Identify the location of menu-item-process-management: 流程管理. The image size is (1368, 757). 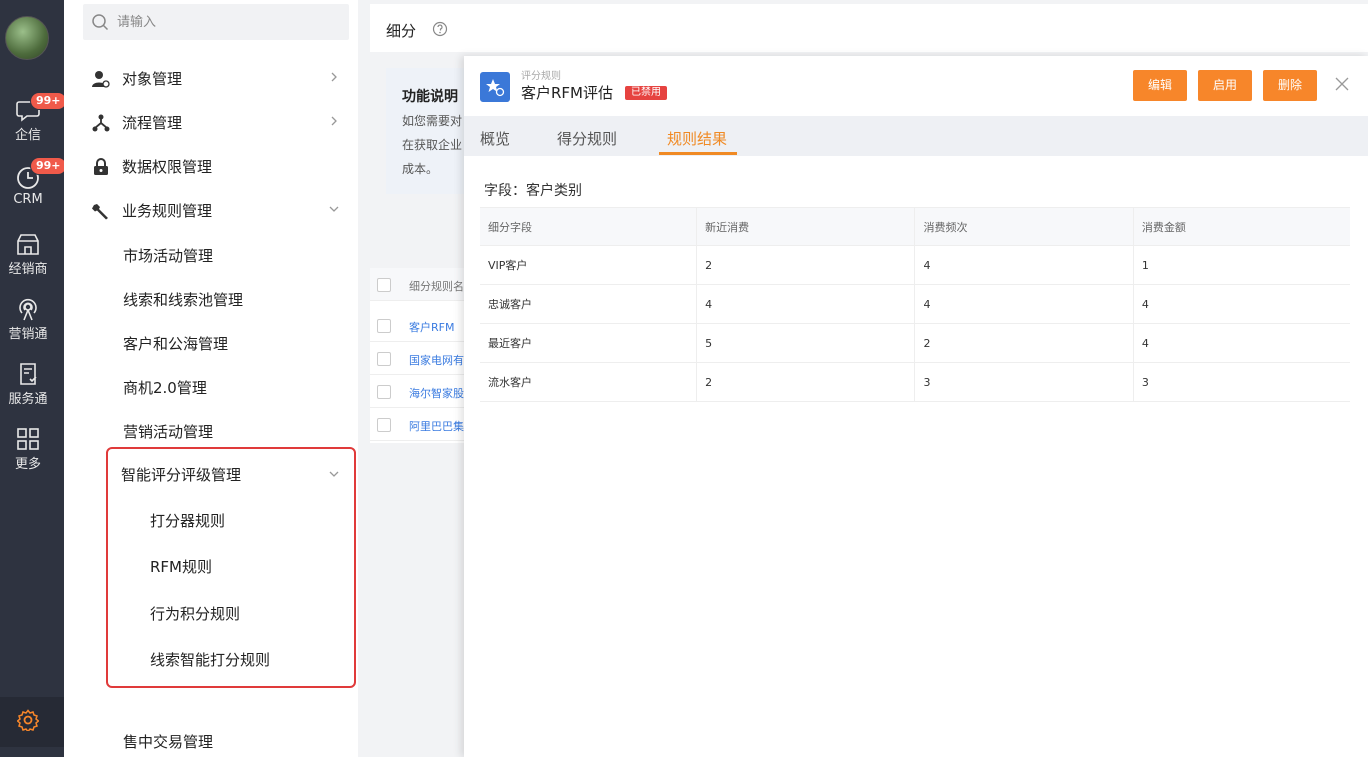
(211, 122).